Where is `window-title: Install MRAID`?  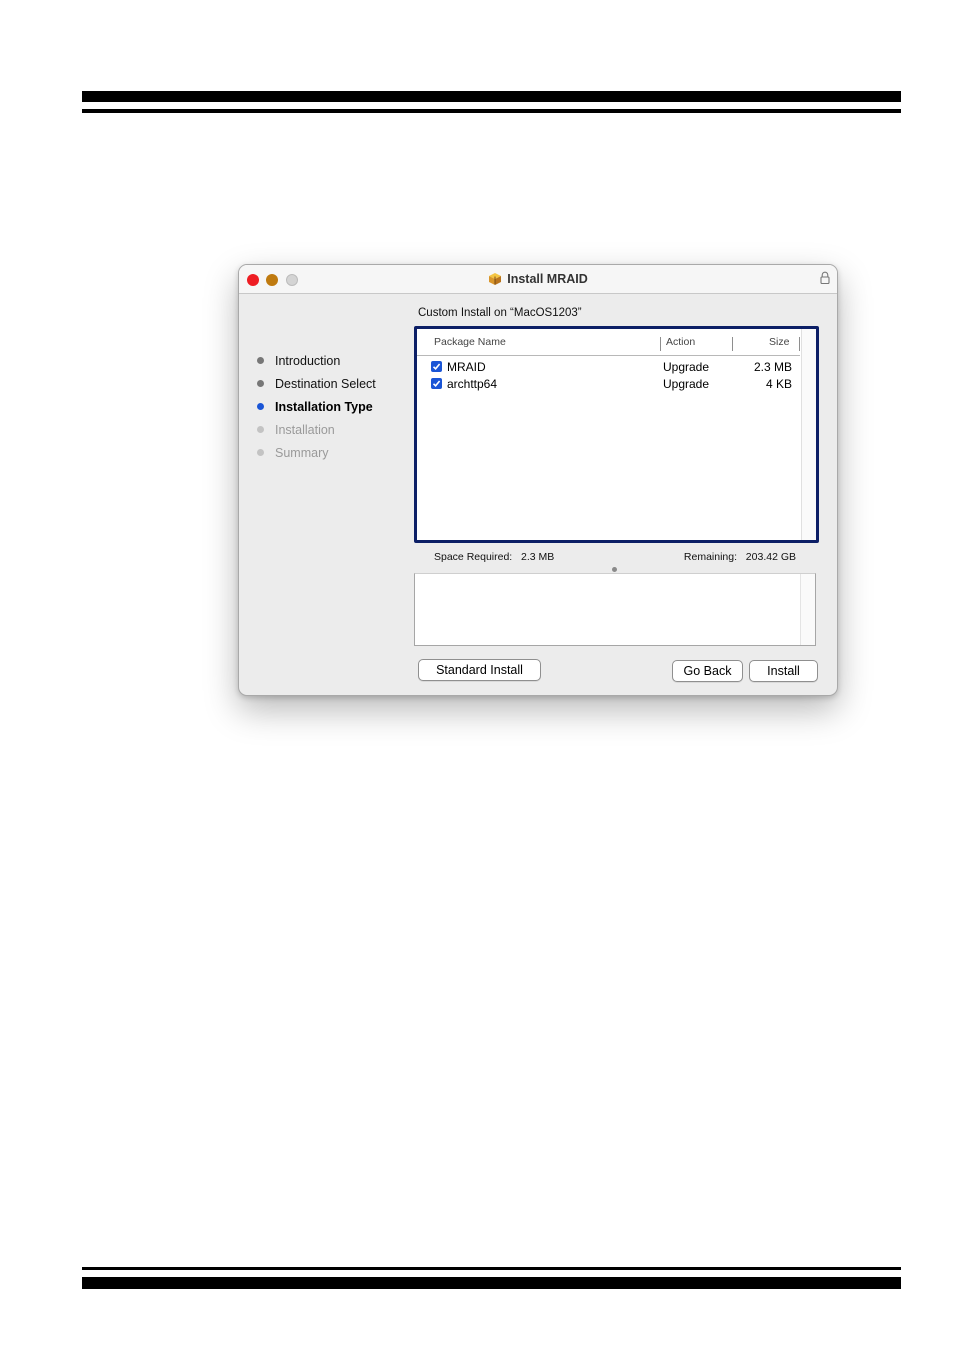
window-title: Install MRAID is located at coordinates (547, 279).